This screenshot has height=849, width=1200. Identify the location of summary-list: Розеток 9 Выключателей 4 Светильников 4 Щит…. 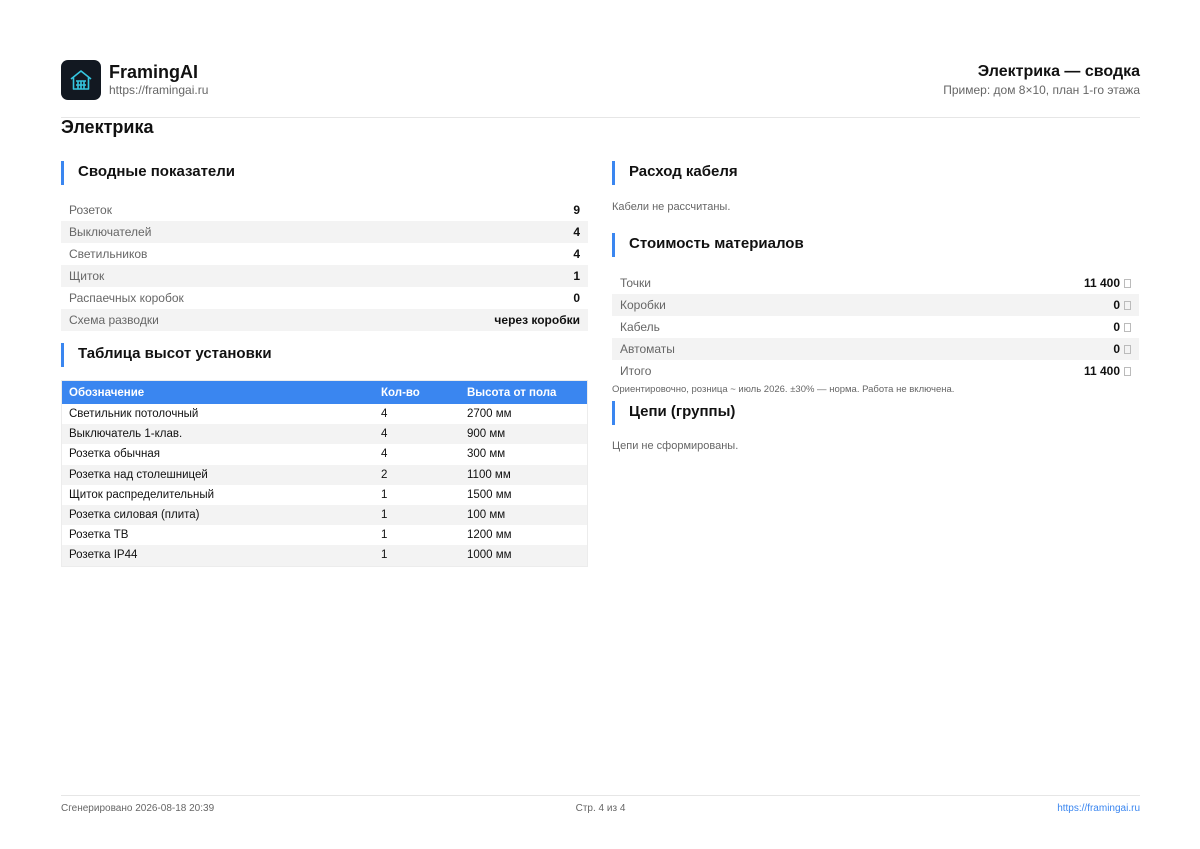
(324, 265).